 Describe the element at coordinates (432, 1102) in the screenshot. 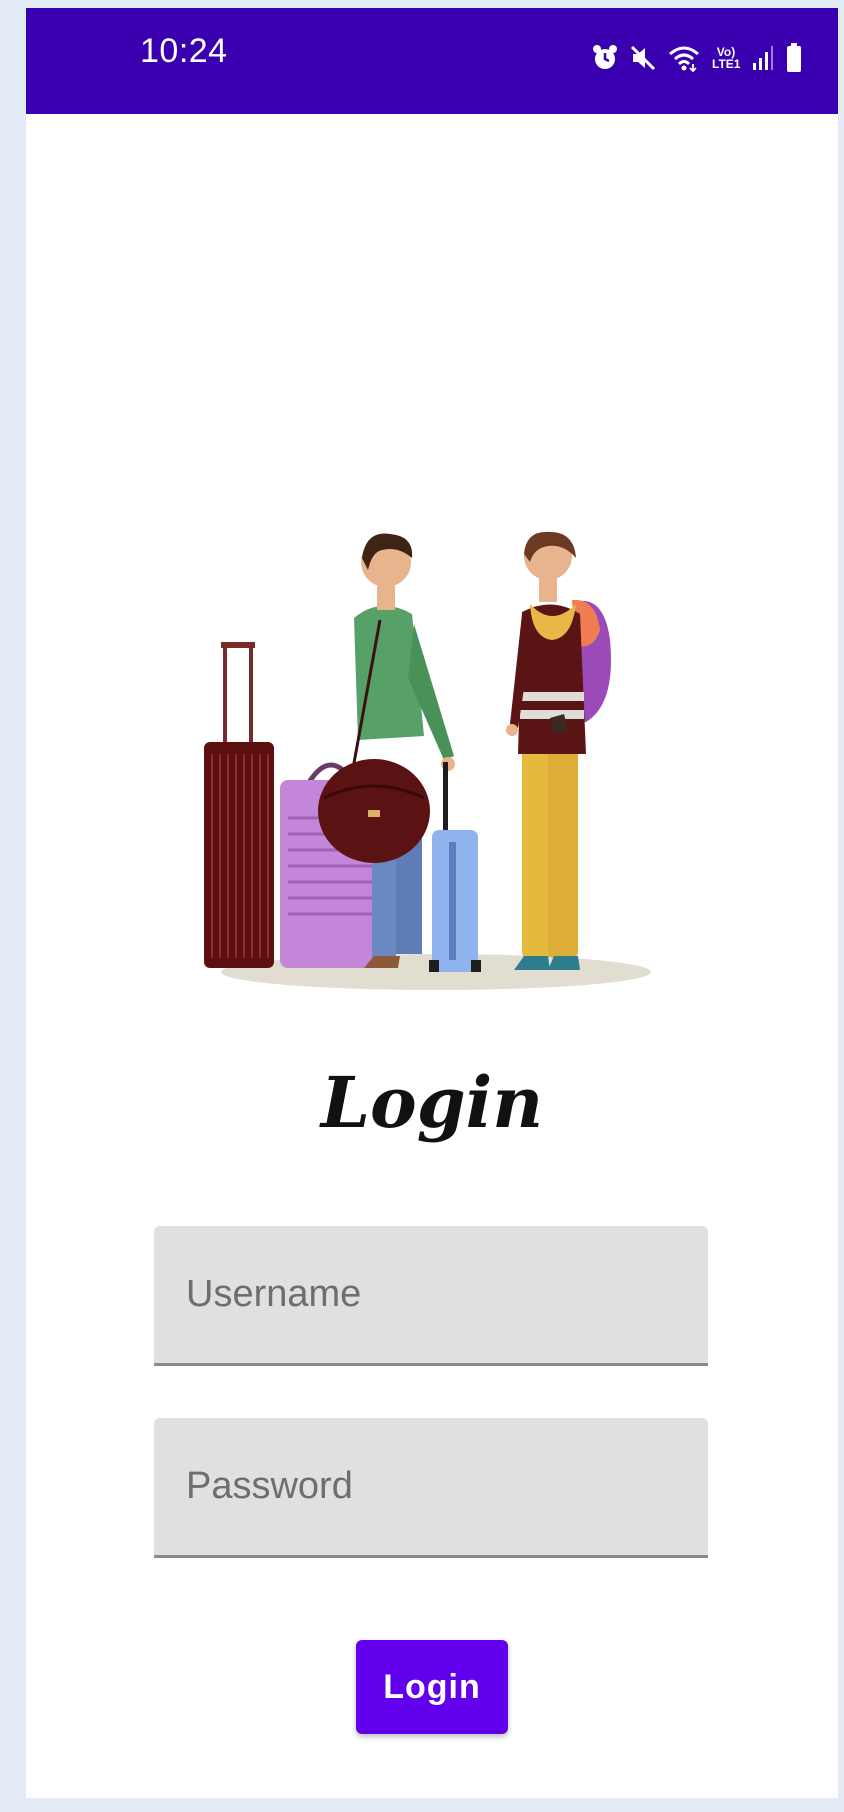

I see `login-title: Login` at that location.